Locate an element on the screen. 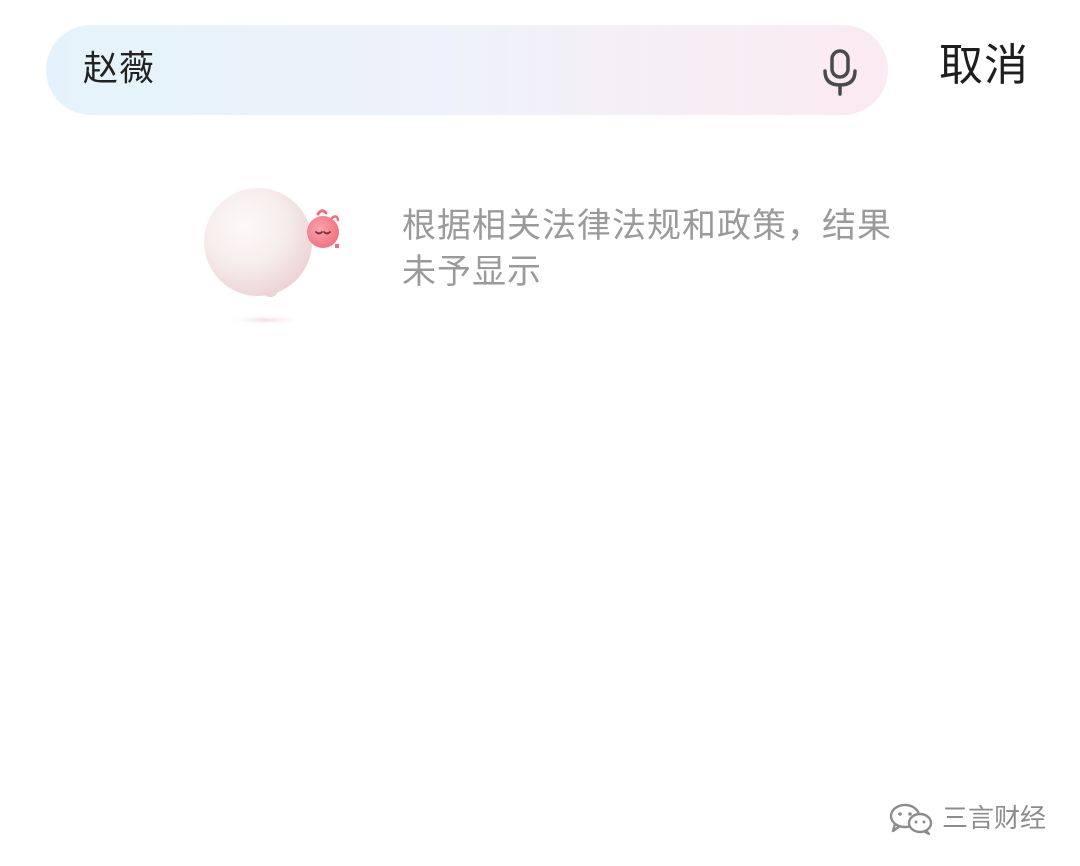 This screenshot has width=1080, height=866. empty-result-balloon-illustration is located at coordinates (272, 256).